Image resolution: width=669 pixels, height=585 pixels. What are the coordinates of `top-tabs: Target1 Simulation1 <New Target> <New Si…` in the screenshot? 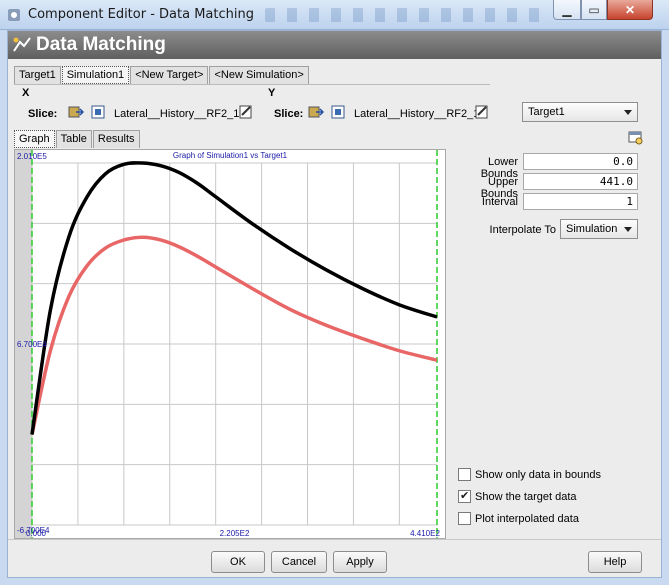 It's located at (162, 75).